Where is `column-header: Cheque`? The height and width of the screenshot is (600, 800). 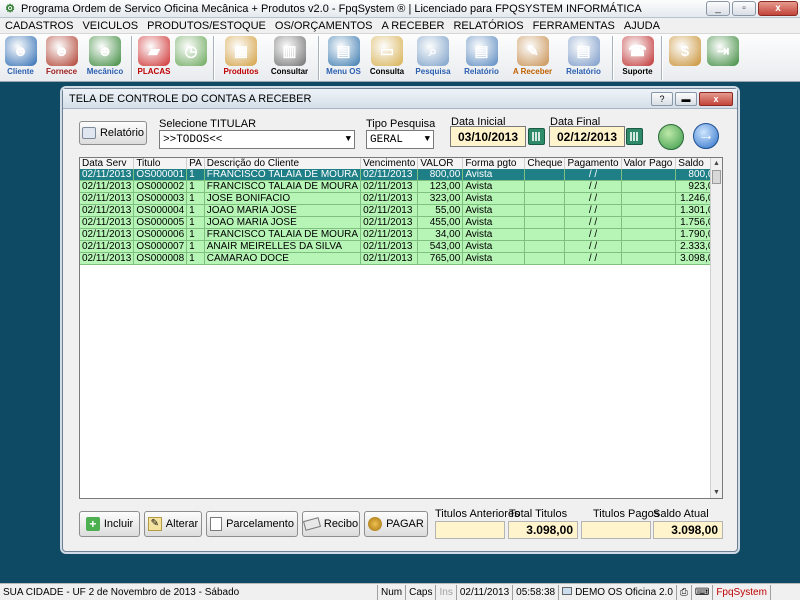 column-header: Cheque is located at coordinates (545, 163).